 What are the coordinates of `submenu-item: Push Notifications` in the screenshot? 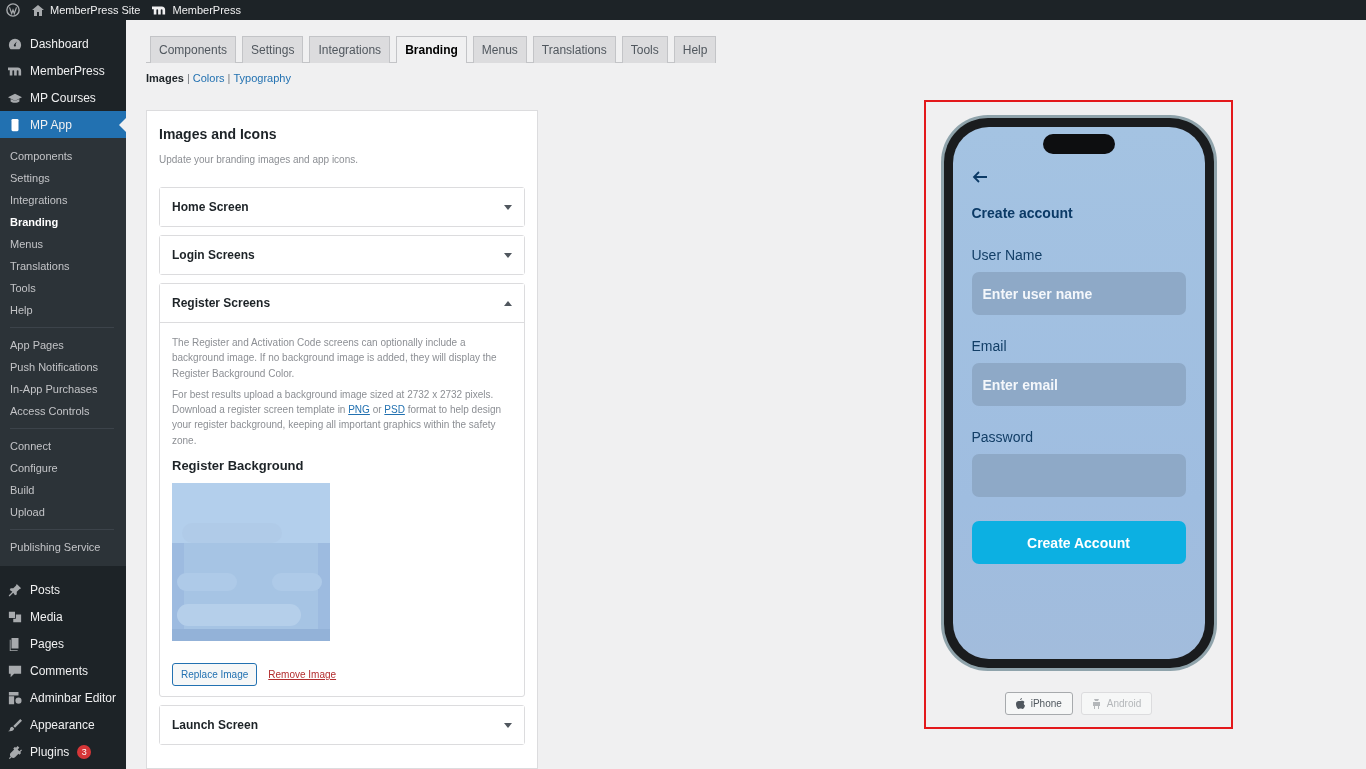 It's located at (63, 367).